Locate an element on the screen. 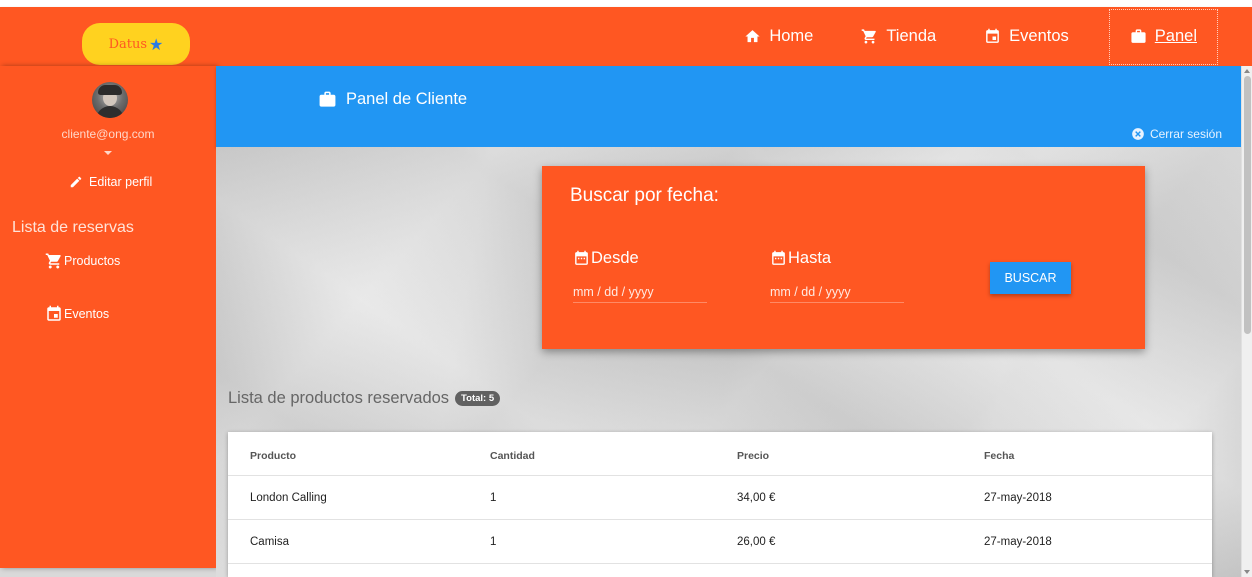 The image size is (1252, 577). nav-panel: Panel is located at coordinates (1163, 36).